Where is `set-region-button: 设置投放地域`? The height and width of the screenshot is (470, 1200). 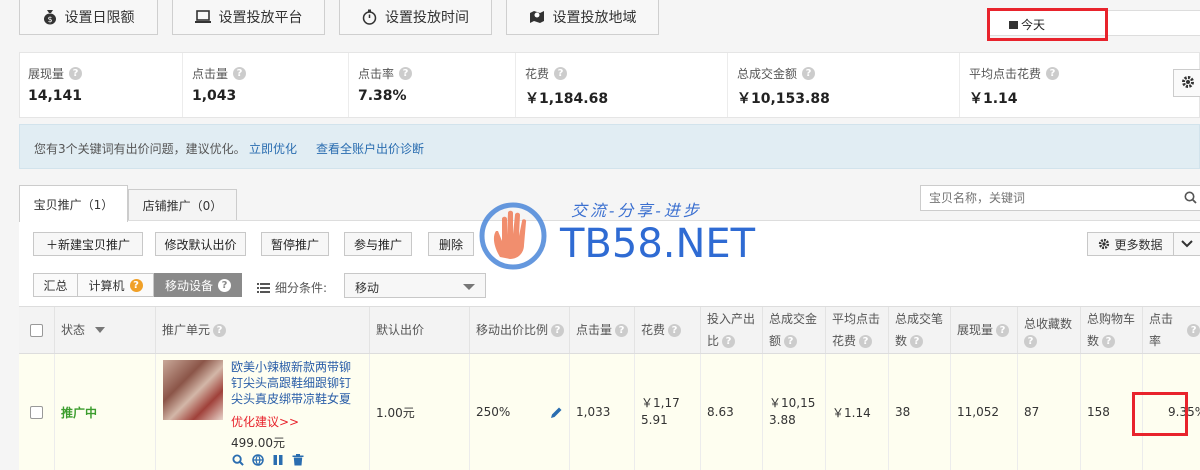 set-region-button: 设置投放地域 is located at coordinates (582, 17).